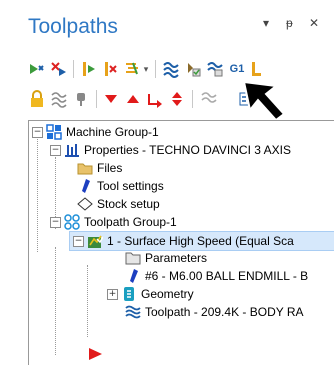  I want to click on toolbar-row-1: ▾ G1, so click(180, 69).